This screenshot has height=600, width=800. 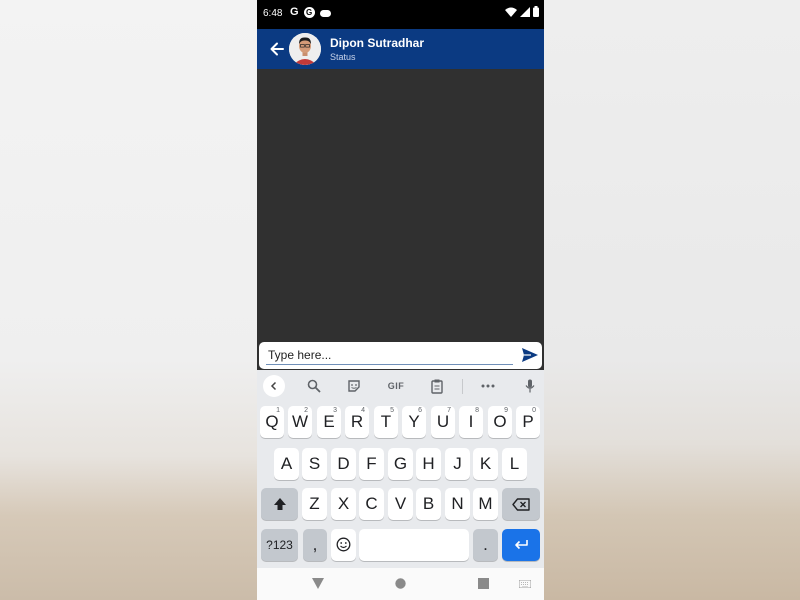 I want to click on key-label: I, so click(x=471, y=421).